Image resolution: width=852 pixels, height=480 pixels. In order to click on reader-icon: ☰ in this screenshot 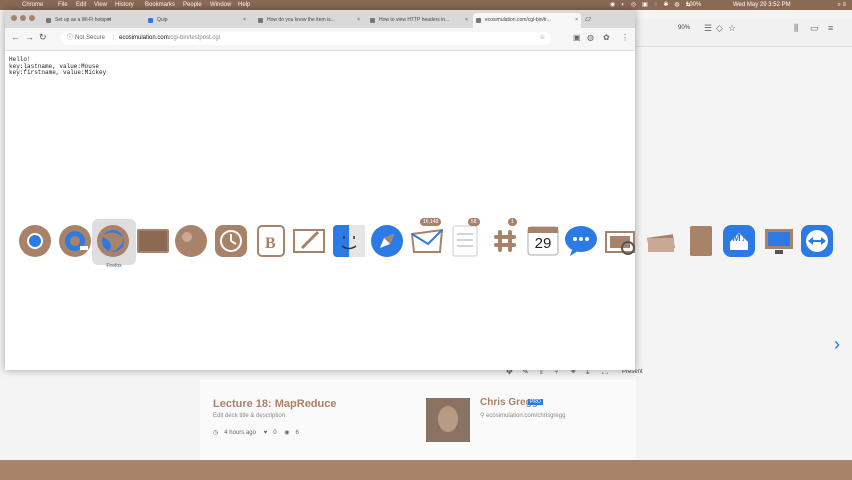, I will do `click(708, 28)`.